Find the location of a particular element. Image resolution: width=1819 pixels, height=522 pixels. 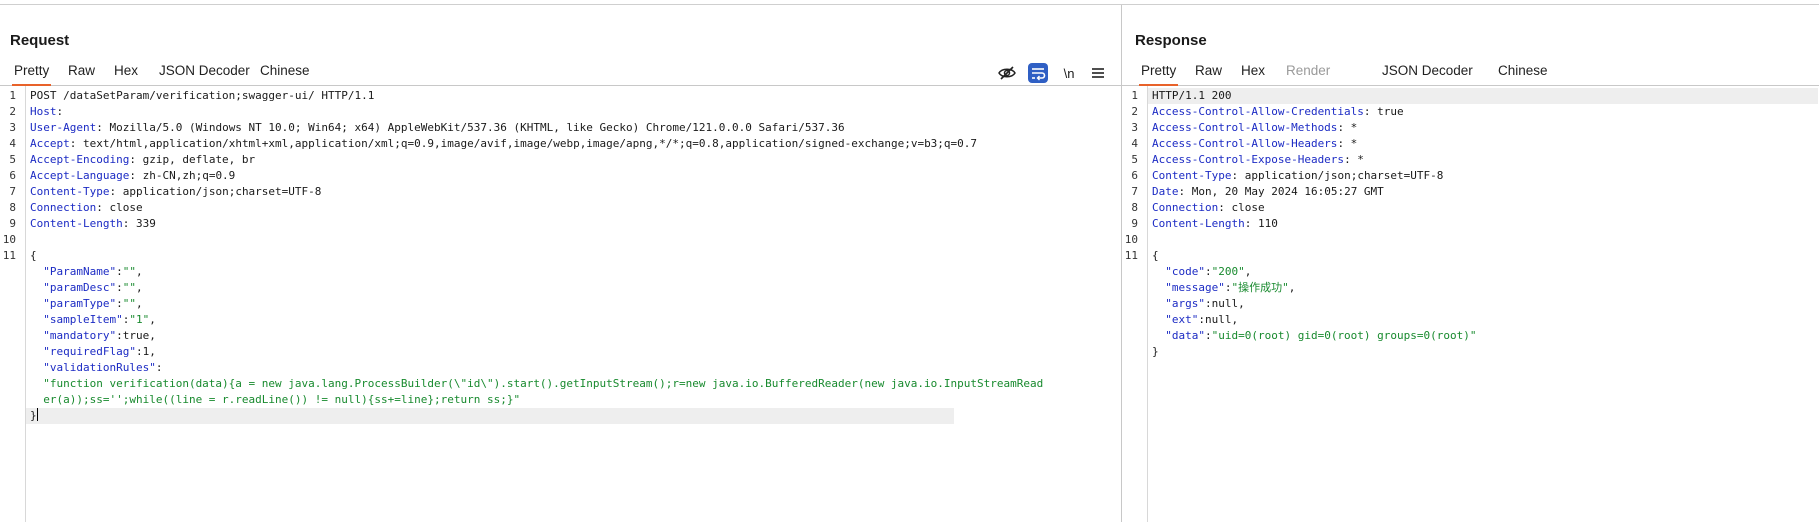

request-tab-chinese: Chinese is located at coordinates (285, 73).